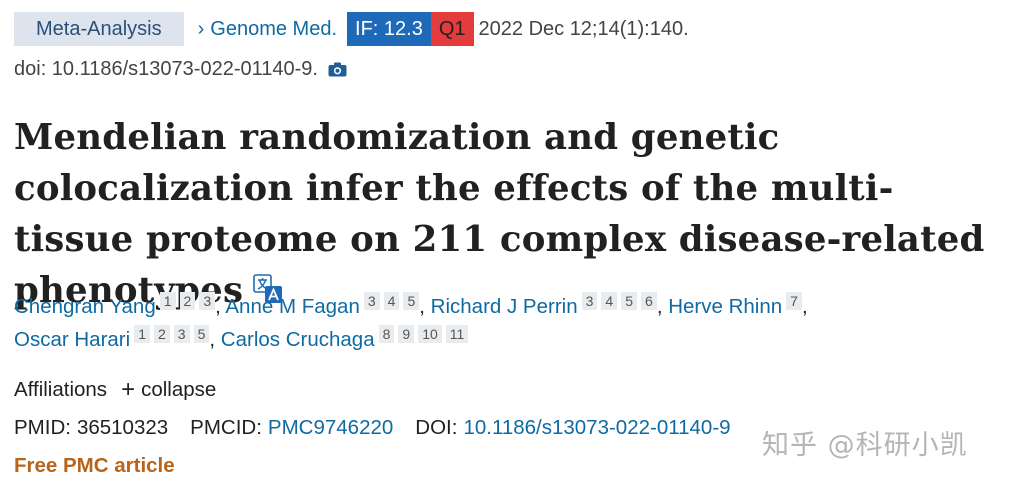 The image size is (1009, 485). I want to click on article-type-badge: Meta-Analysis, so click(99, 29).